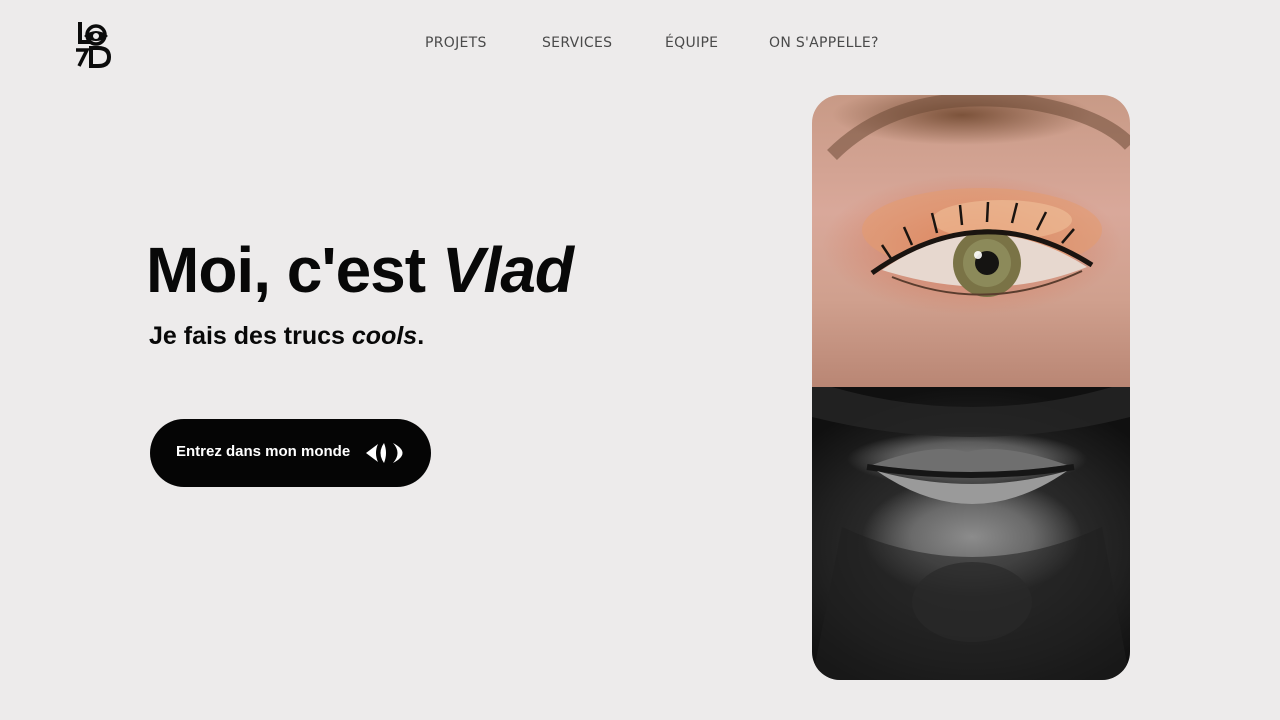  I want to click on beard-closeup-photo, so click(971, 533).